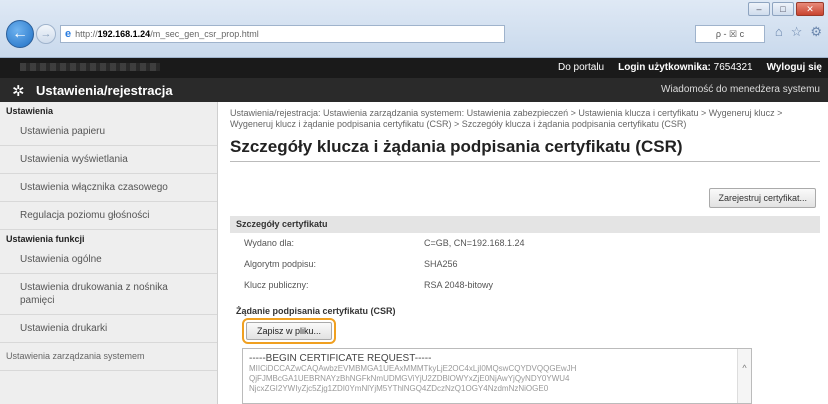  Describe the element at coordinates (269, 243) in the screenshot. I see `info-key: Wydano dla:` at that location.